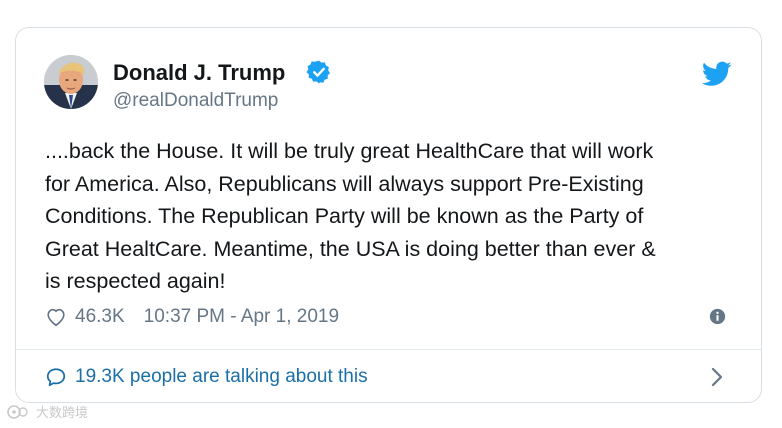  What do you see at coordinates (388, 349) in the screenshot?
I see `divider` at bounding box center [388, 349].